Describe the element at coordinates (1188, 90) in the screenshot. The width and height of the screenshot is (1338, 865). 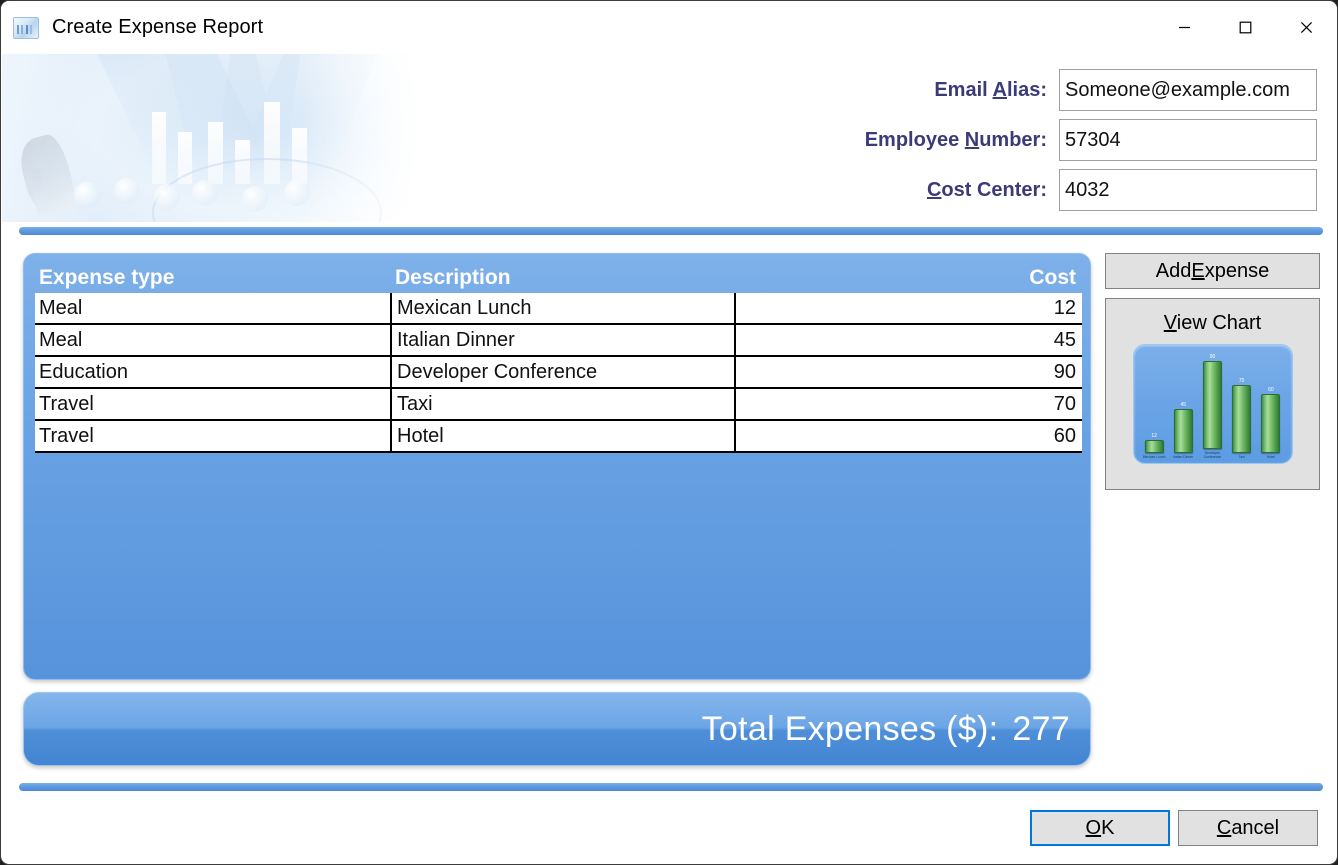
I see `email-alias-input: Someone@example.com` at that location.